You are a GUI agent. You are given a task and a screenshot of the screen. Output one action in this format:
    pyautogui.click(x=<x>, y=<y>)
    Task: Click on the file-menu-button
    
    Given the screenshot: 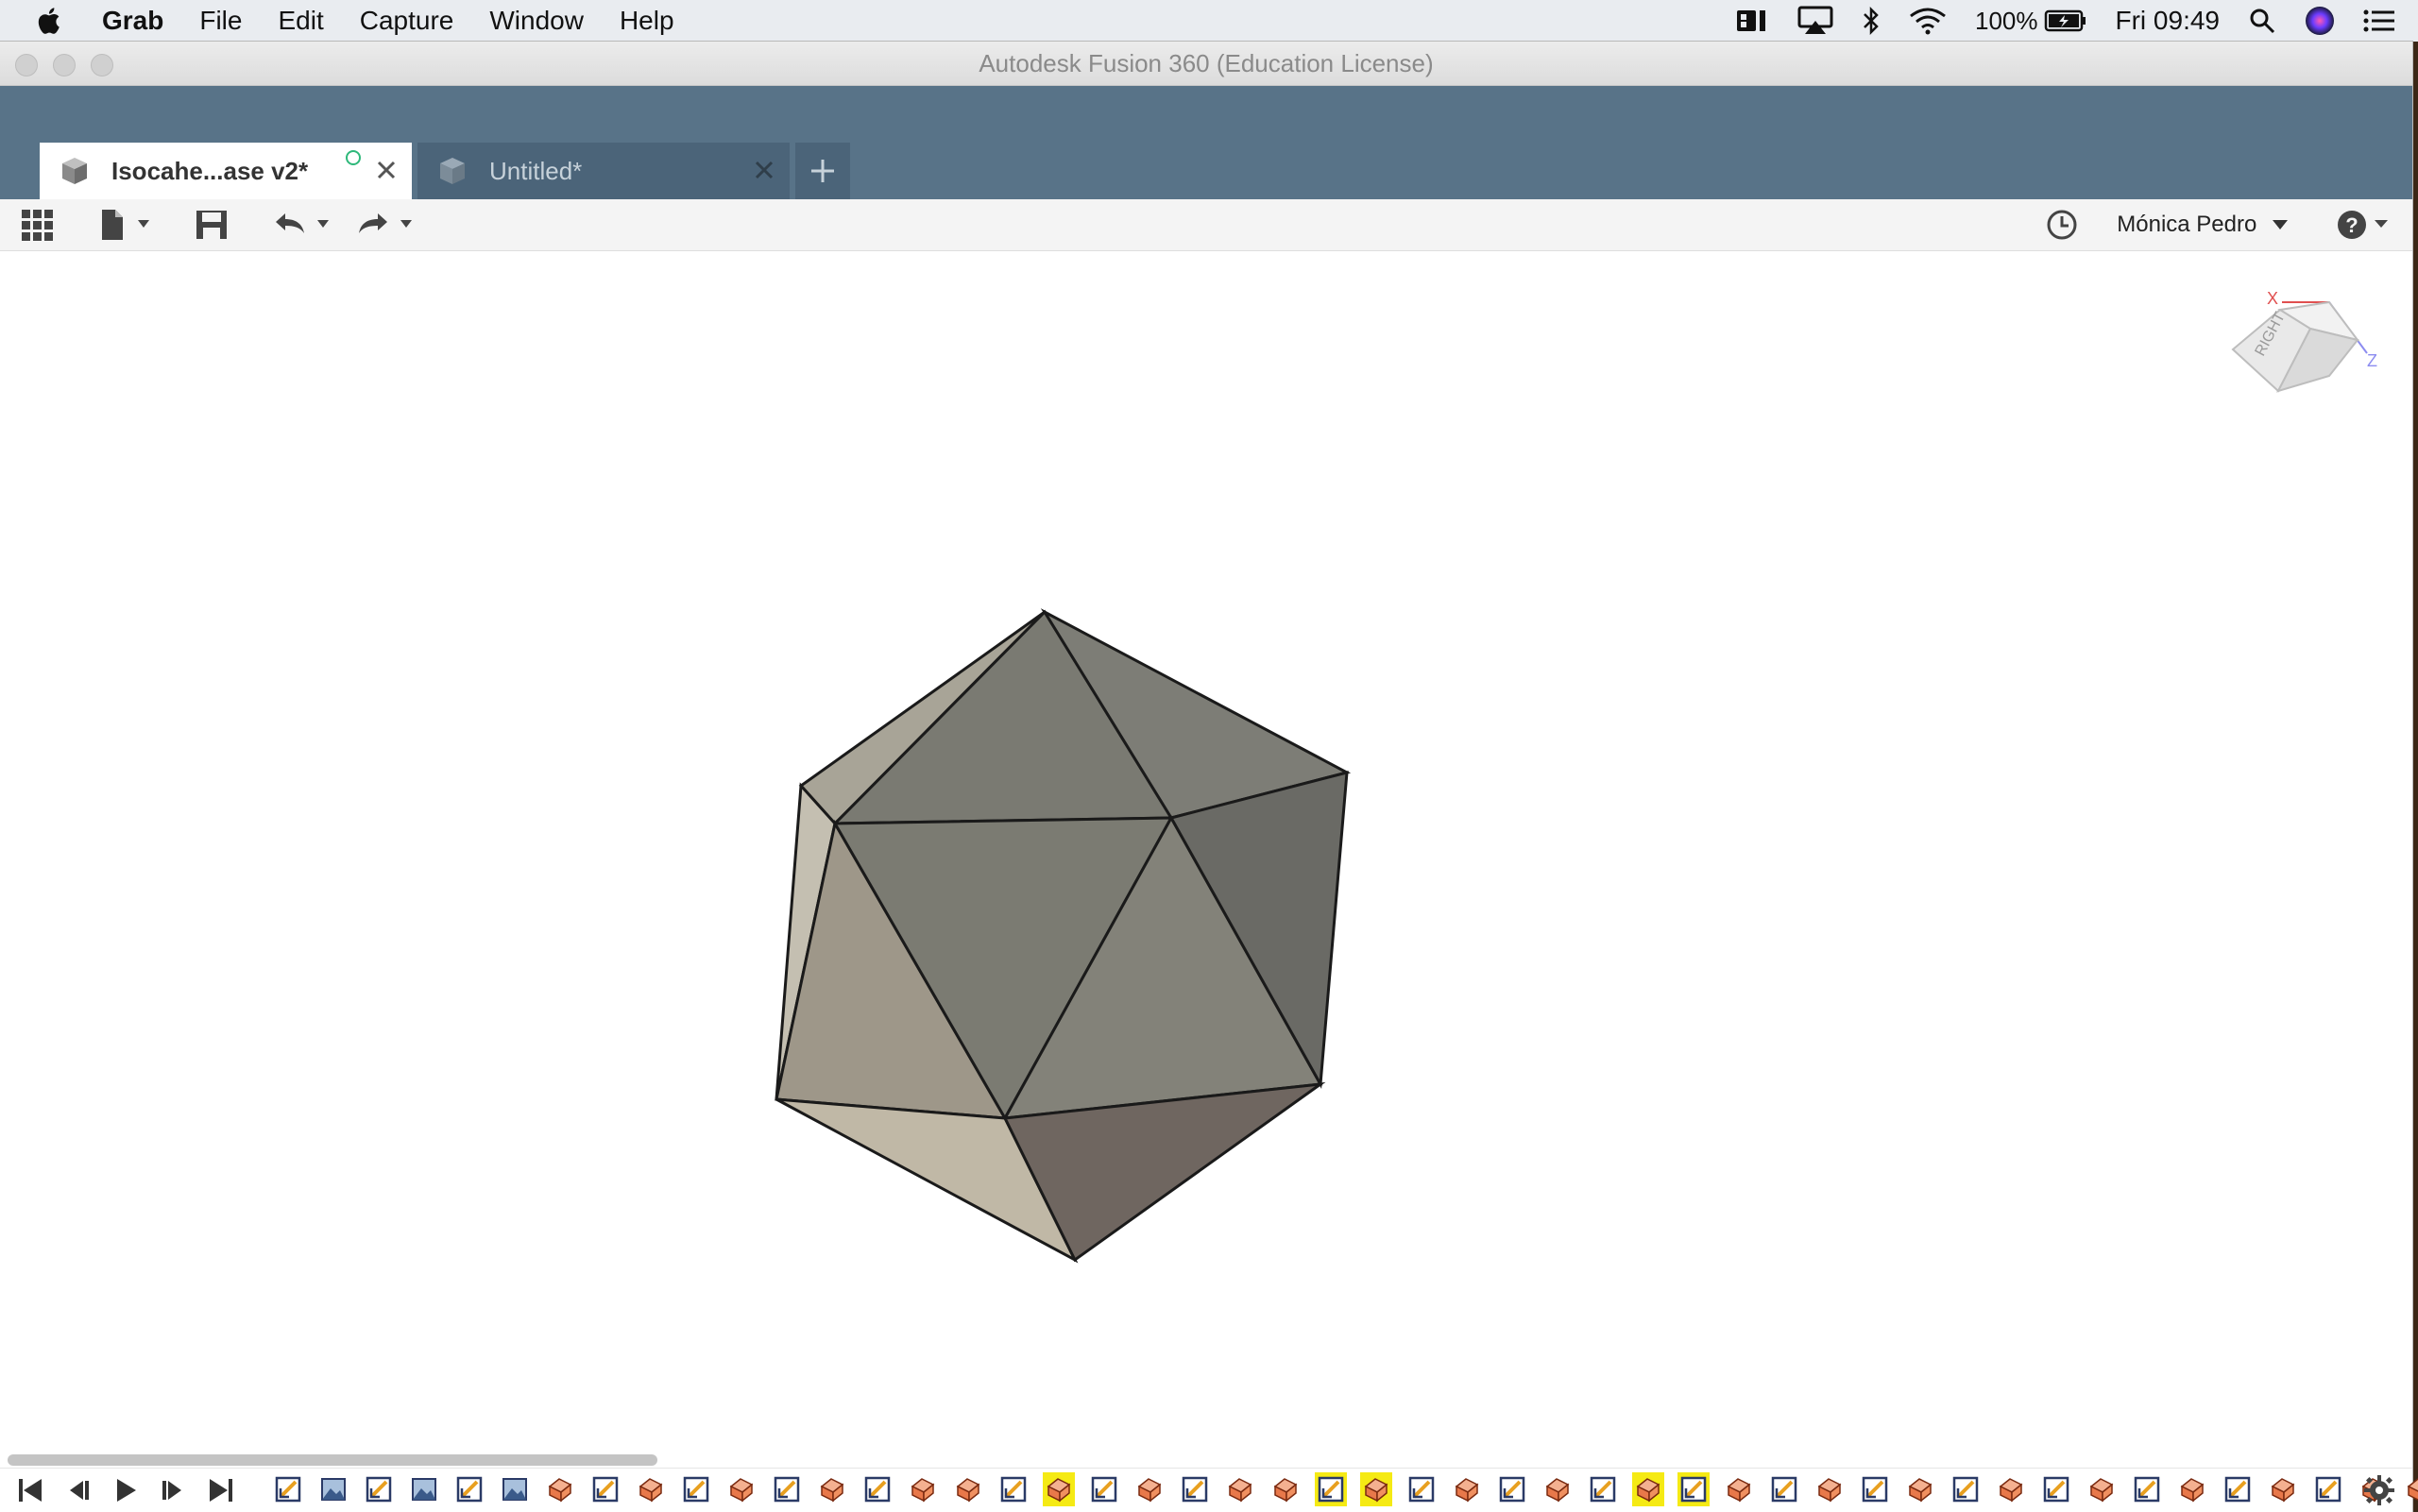 What is the action you would take?
    pyautogui.click(x=128, y=225)
    